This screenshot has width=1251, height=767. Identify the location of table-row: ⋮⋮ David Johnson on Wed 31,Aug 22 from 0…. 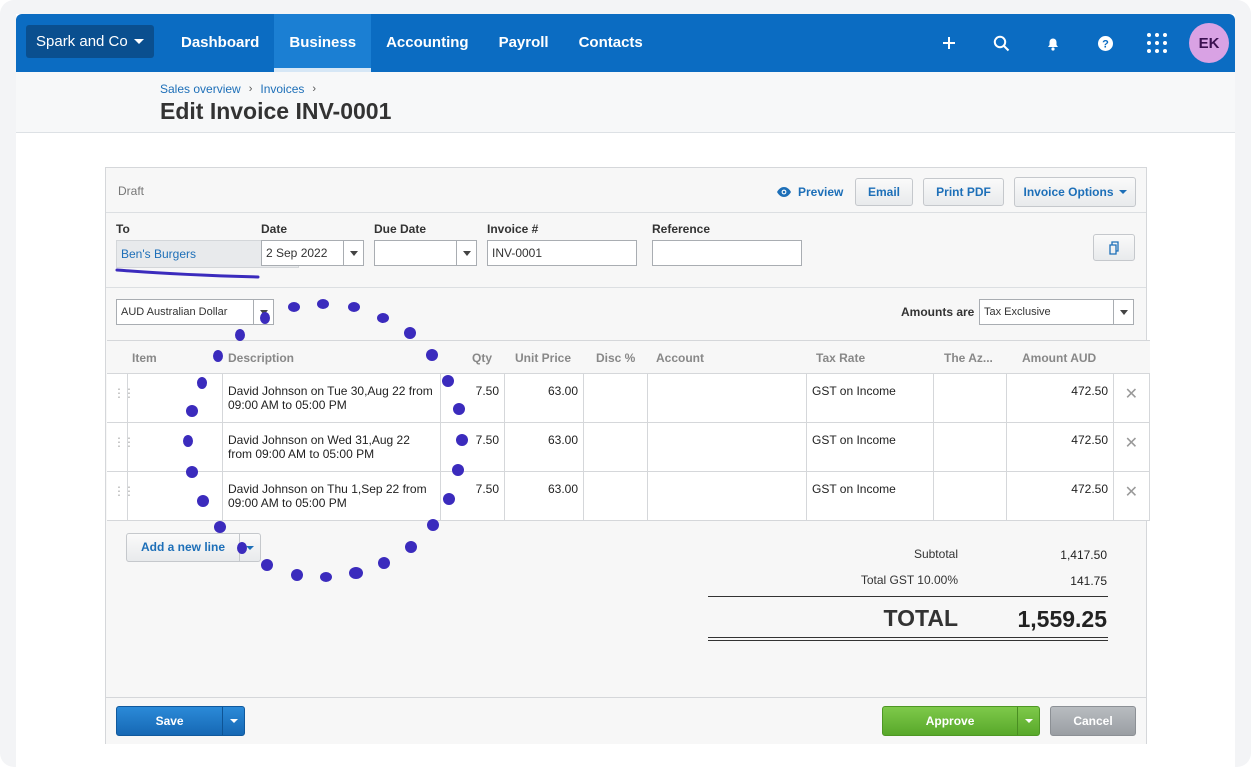
(628, 447).